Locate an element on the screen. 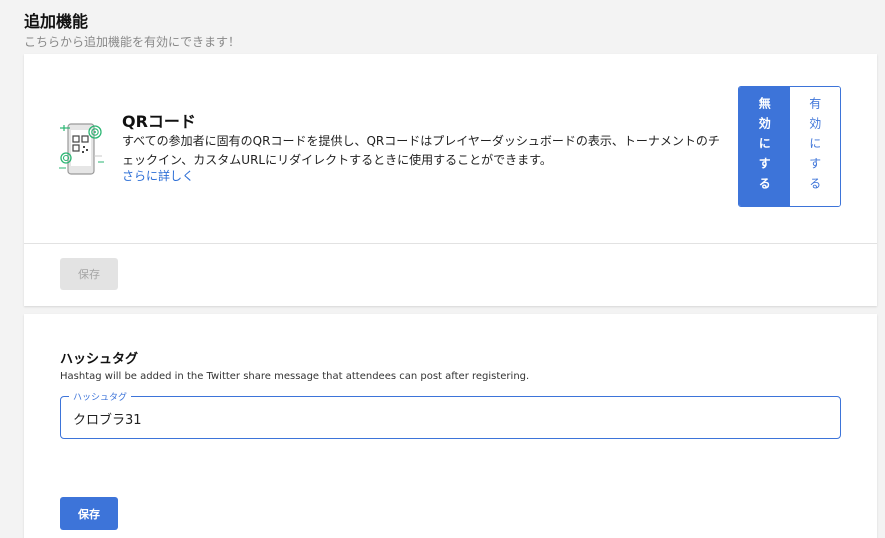  hashtag-field-label: ハッシュタグ is located at coordinates (100, 396).